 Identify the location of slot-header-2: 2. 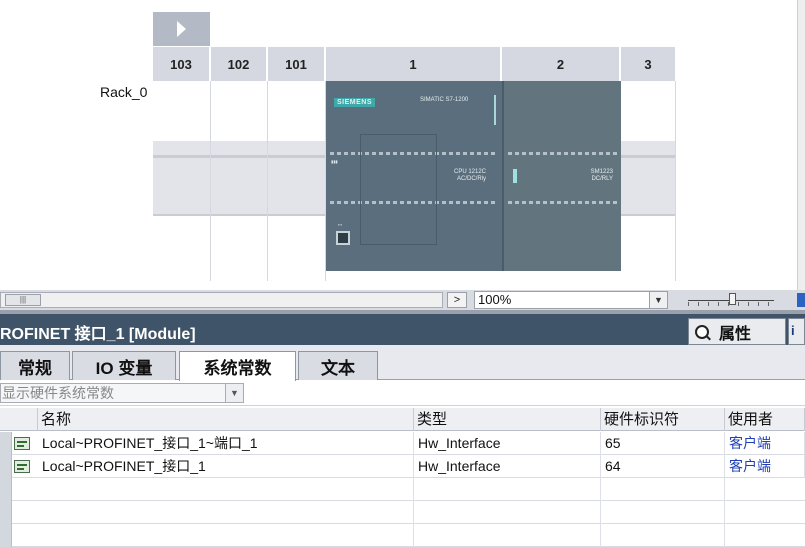
(561, 64).